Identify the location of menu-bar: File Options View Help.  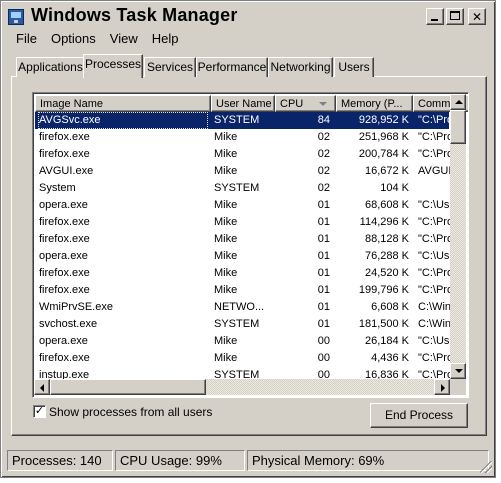
(99, 40).